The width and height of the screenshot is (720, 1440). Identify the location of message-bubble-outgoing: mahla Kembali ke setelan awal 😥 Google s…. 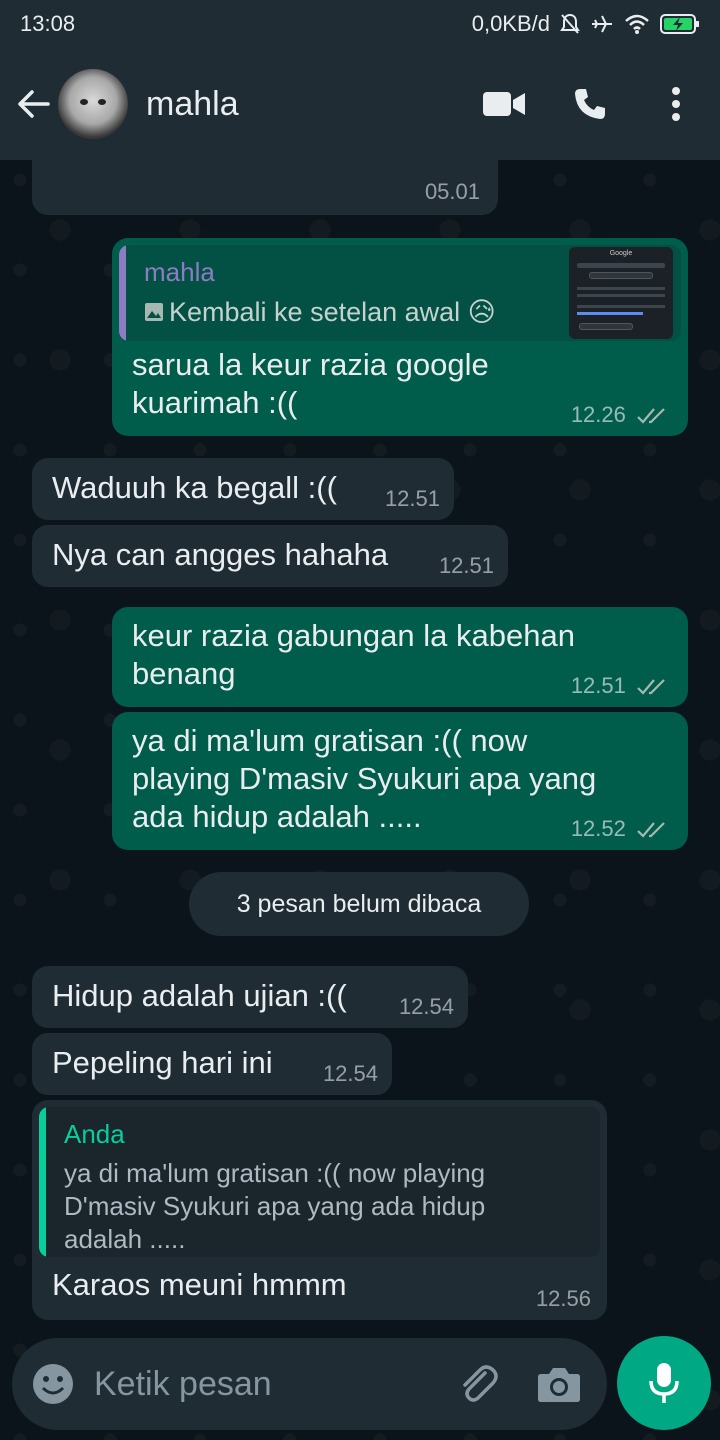
(400, 337).